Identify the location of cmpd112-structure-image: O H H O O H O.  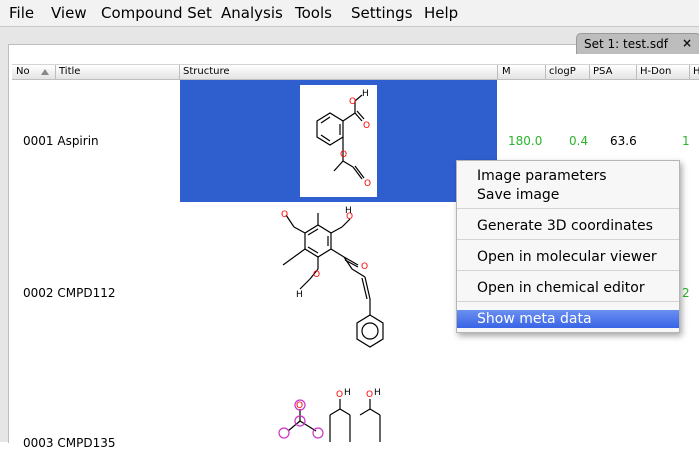
(335, 282).